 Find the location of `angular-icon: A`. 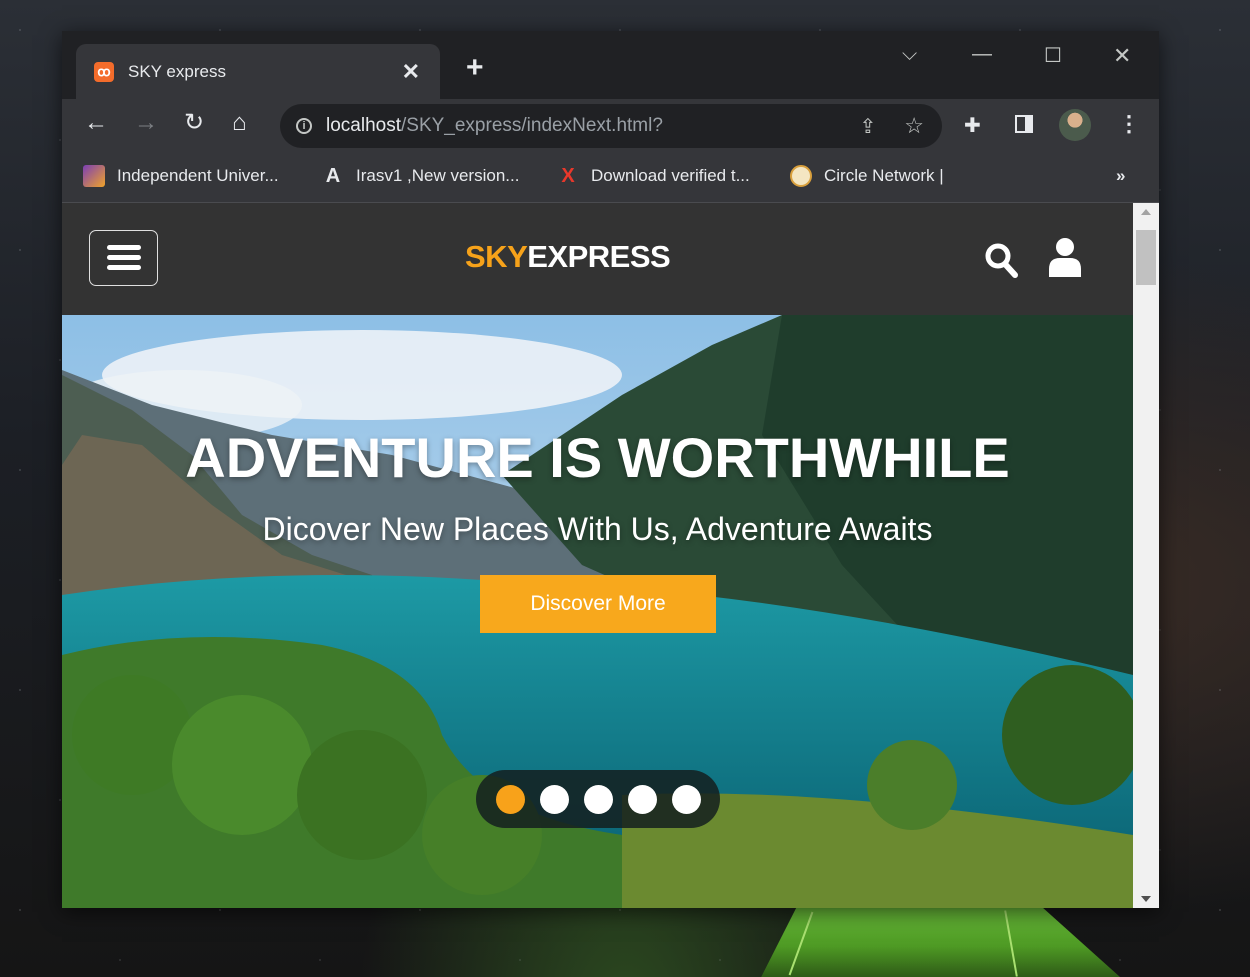

angular-icon: A is located at coordinates (333, 175).